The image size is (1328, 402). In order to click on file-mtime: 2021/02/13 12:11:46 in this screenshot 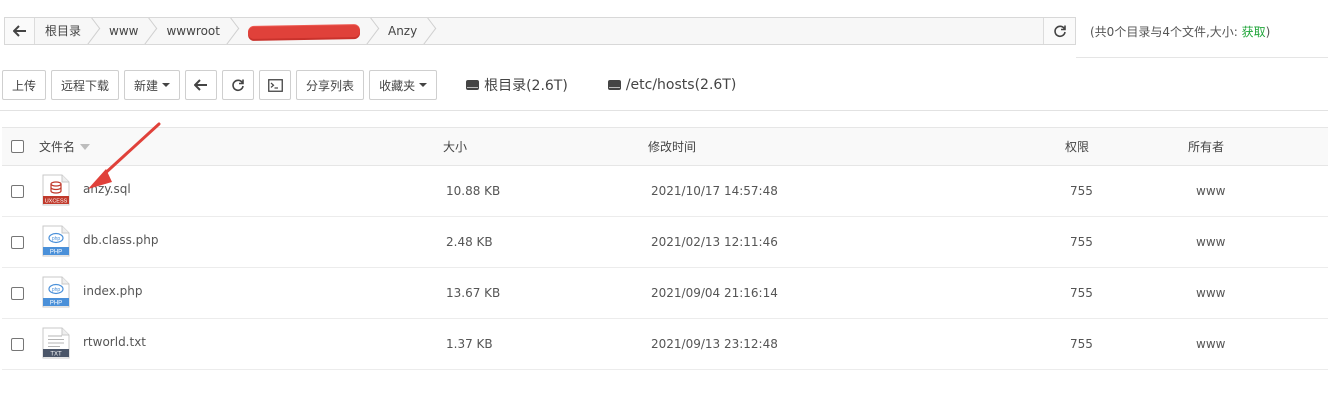, I will do `click(714, 242)`.